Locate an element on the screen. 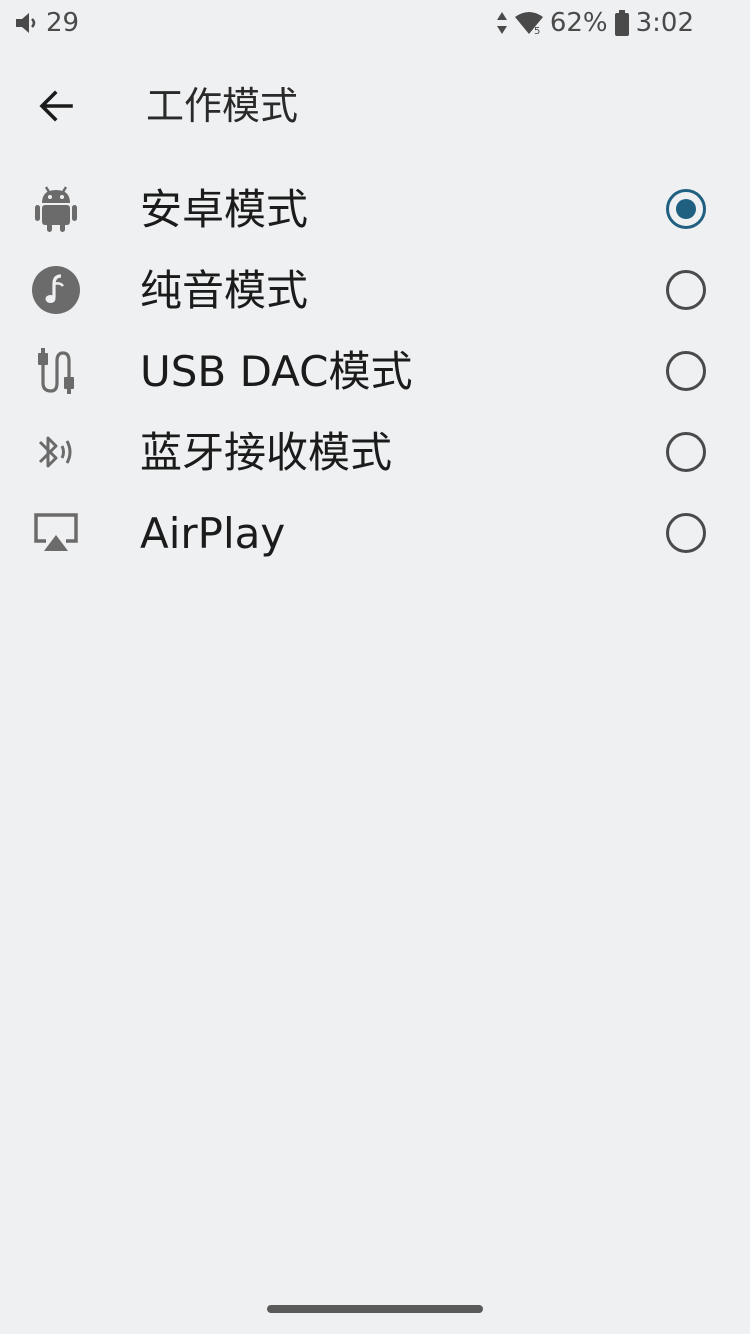  home-indicator is located at coordinates (375, 1309).